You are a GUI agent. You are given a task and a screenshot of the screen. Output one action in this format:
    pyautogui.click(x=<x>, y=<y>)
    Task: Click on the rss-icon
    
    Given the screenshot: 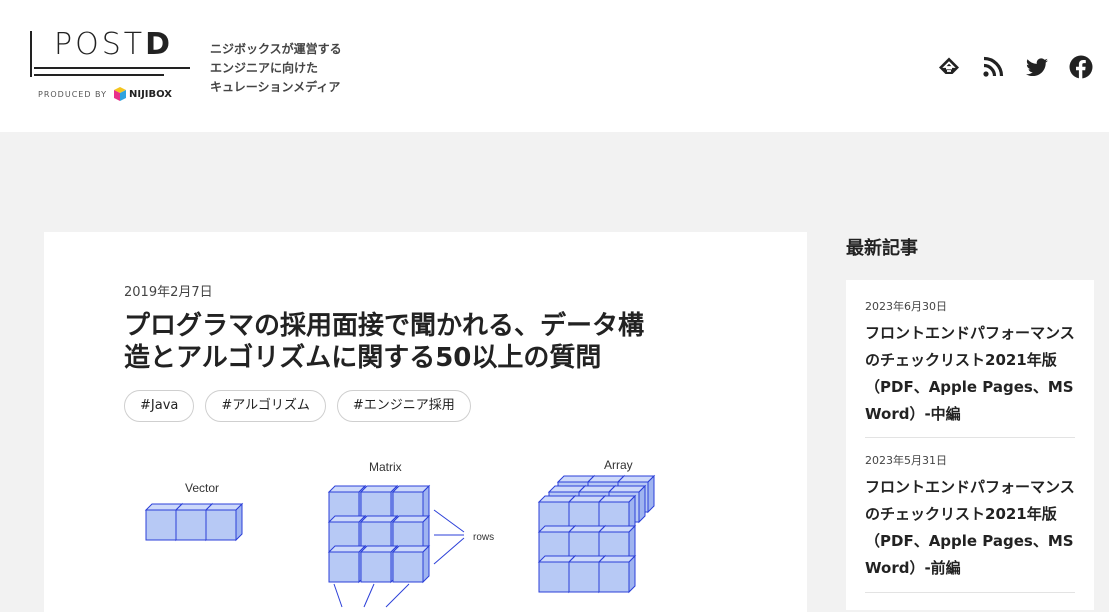 What is the action you would take?
    pyautogui.click(x=993, y=67)
    